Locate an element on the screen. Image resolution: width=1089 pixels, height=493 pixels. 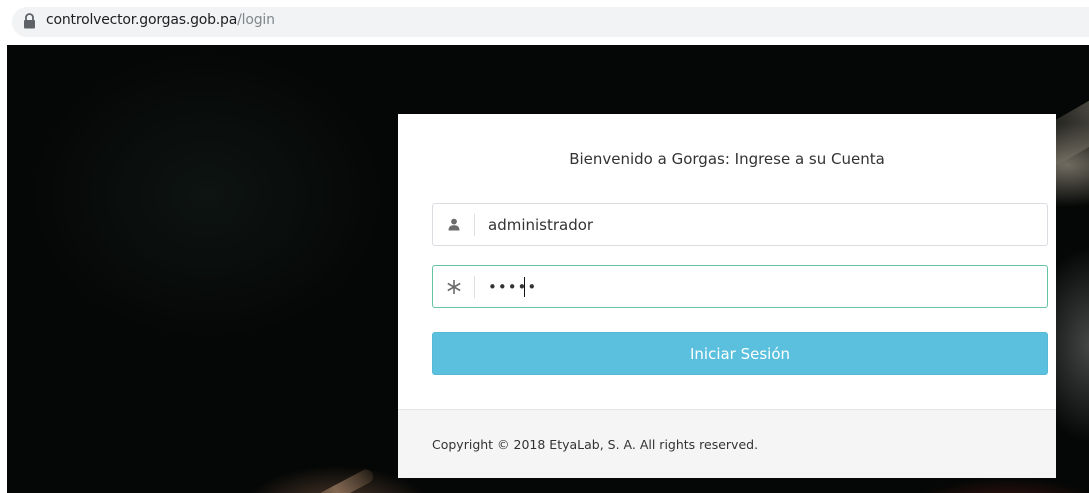
lock-icon is located at coordinates (29, 21).